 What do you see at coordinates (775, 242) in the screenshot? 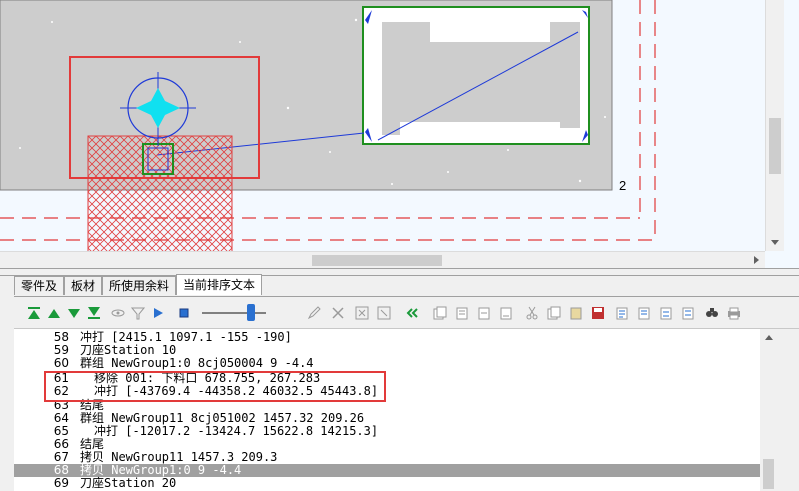
I see `scroll-down-arrow-icon` at bounding box center [775, 242].